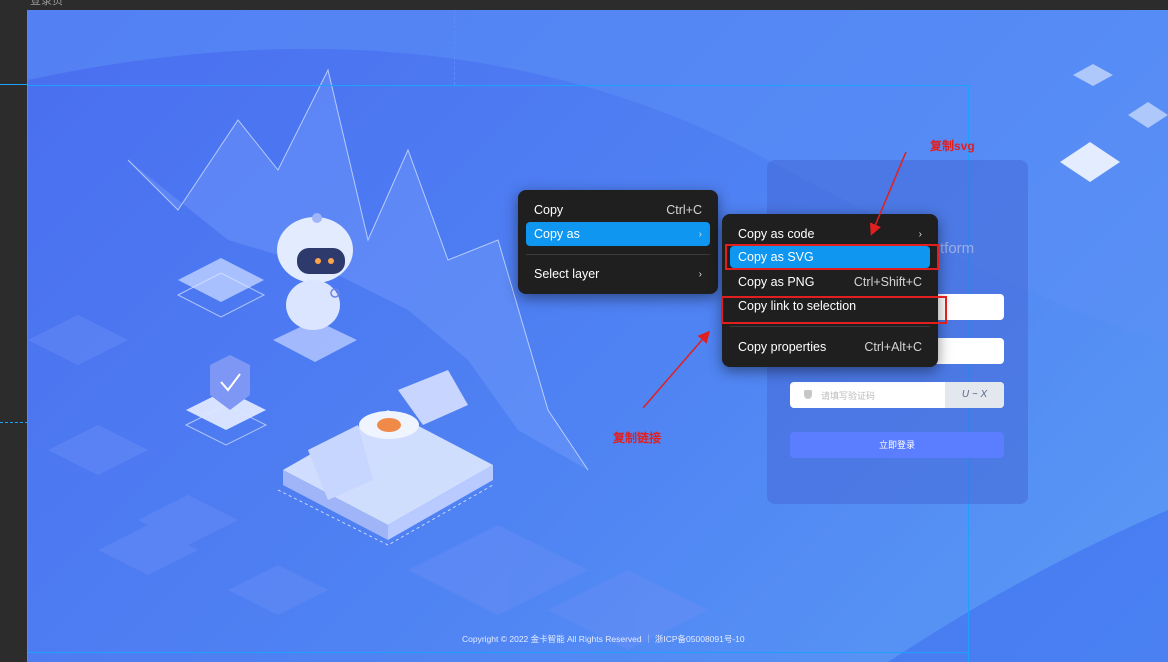 The image size is (1168, 662). What do you see at coordinates (618, 210) in the screenshot?
I see `menu-item-copy: Copy Ctrl+C` at bounding box center [618, 210].